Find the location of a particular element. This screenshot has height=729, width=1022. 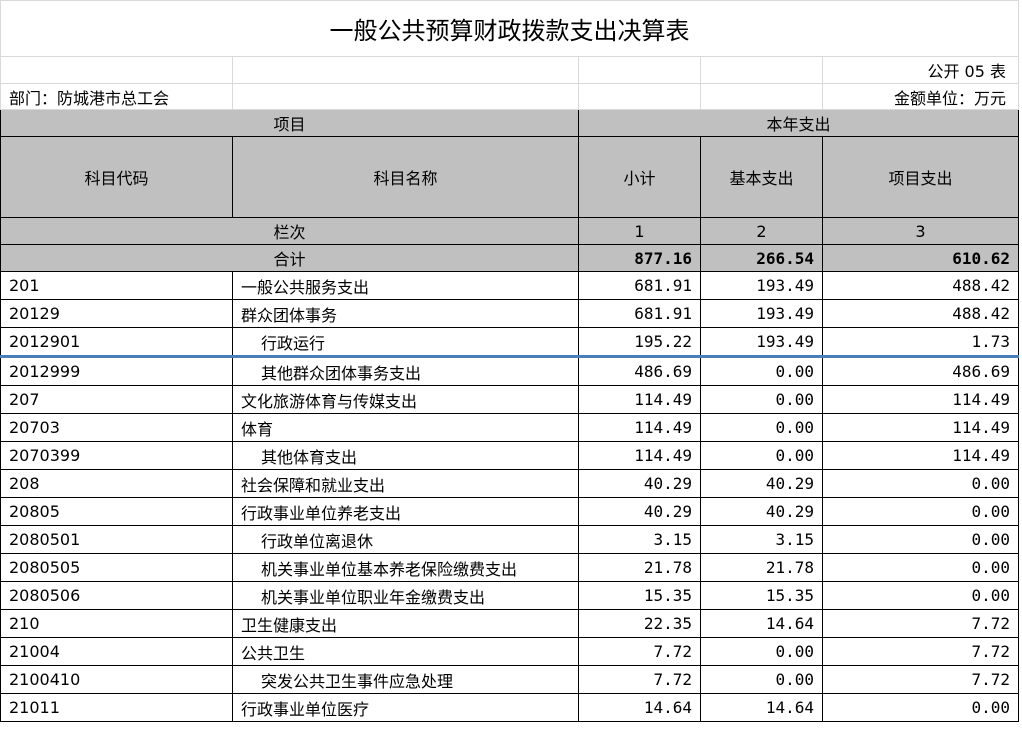

row-code: 208 is located at coordinates (116, 483).